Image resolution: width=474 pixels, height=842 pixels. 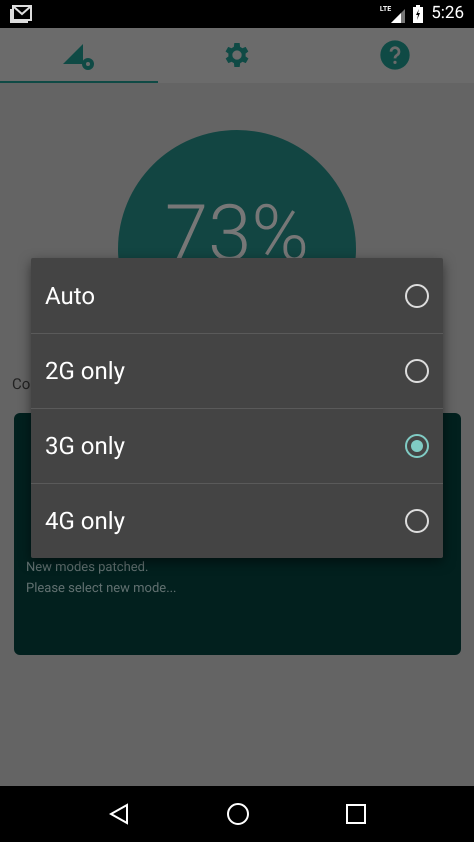 What do you see at coordinates (87, 568) in the screenshot?
I see `log-line: New modes patched.` at bounding box center [87, 568].